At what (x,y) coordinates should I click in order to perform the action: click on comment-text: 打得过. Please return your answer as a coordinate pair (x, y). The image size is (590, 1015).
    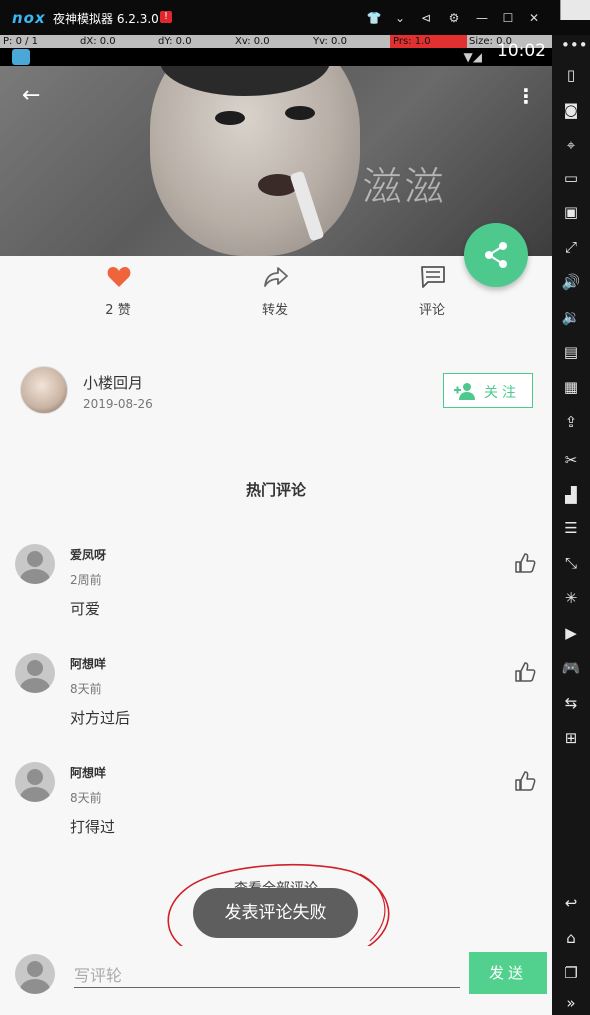
    Looking at the image, I should click on (93, 827).